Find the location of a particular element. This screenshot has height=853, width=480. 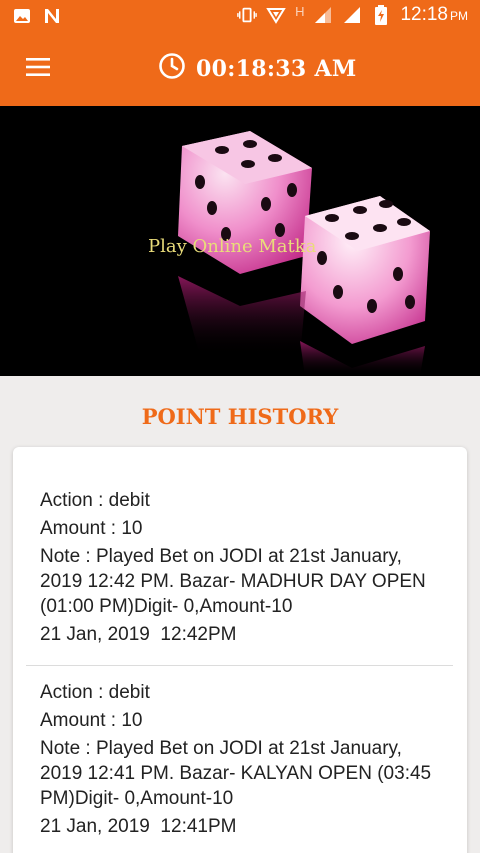

status-bar: H 12:18 PM is located at coordinates (240, 16).